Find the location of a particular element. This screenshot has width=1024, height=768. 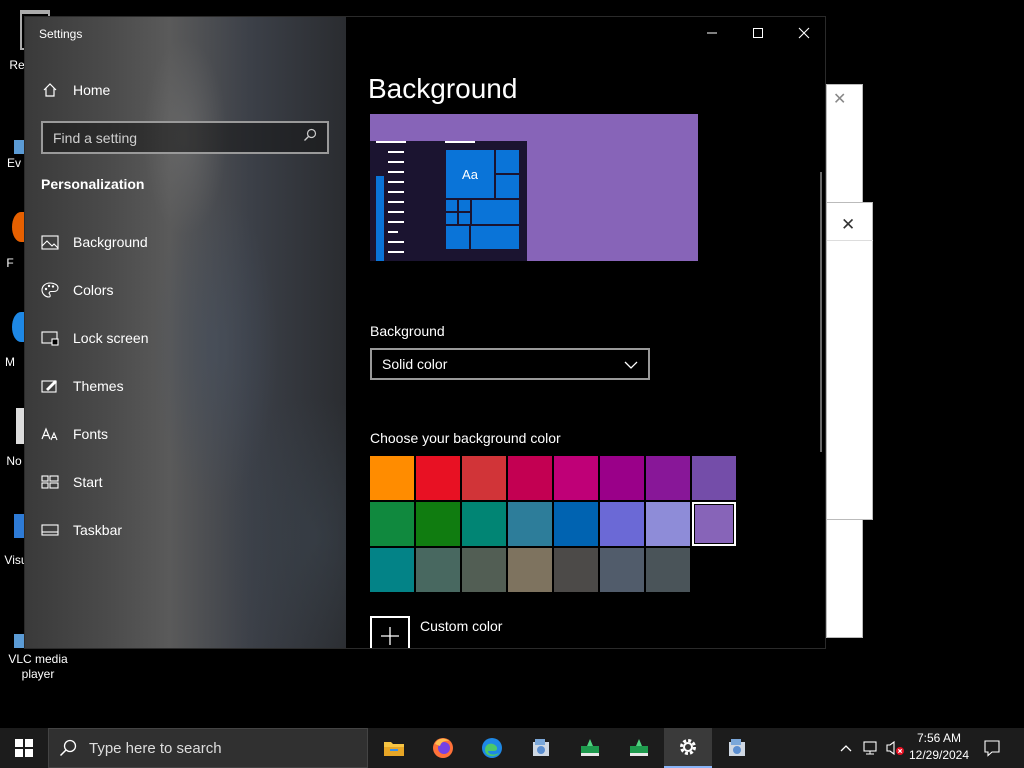

start-button is located at coordinates (24, 748).